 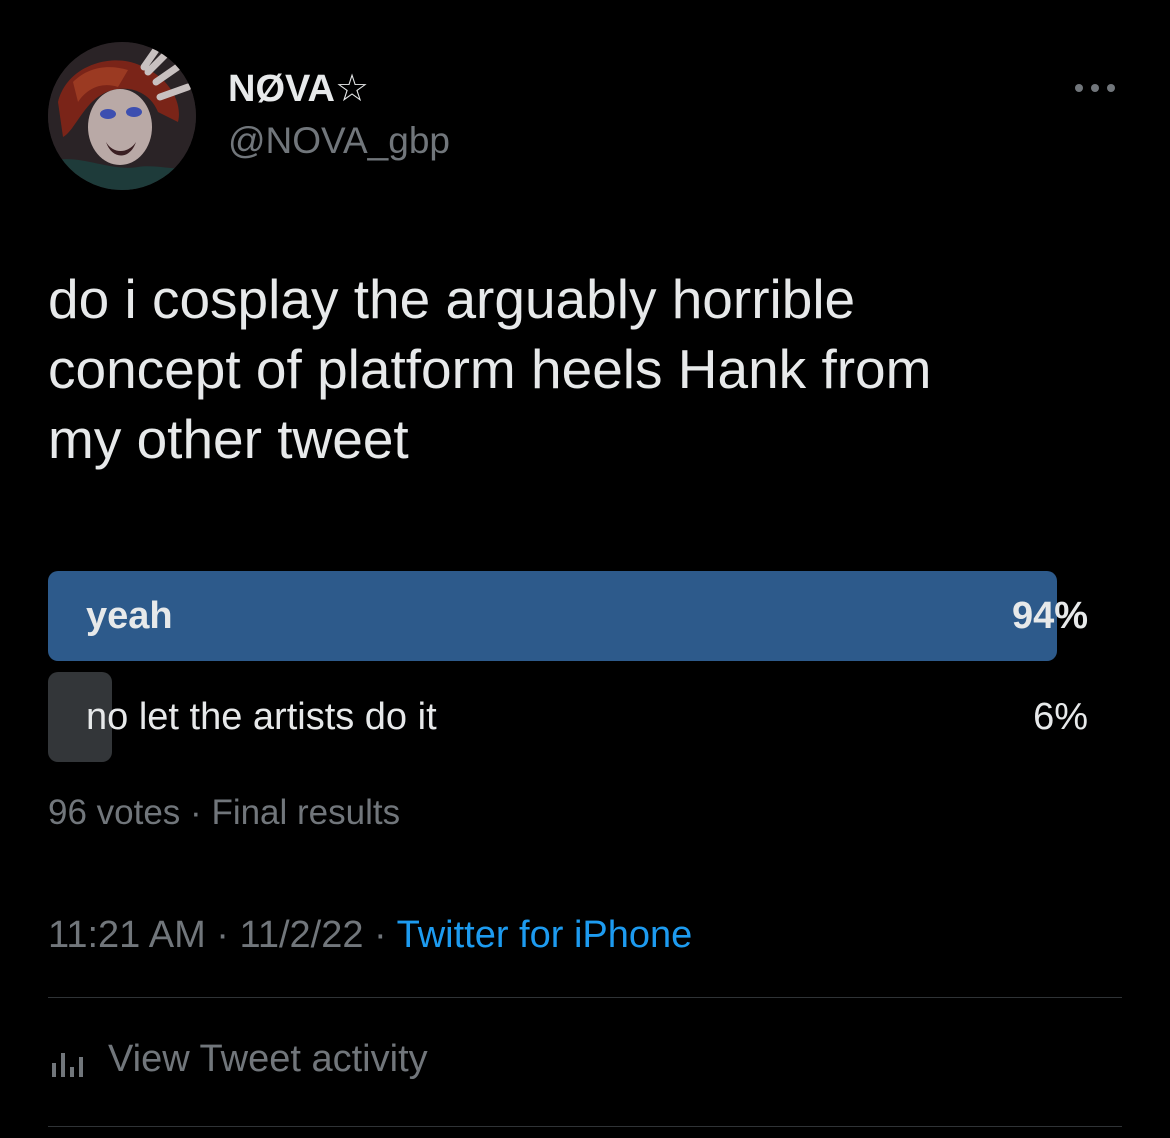 I want to click on tweet-source-link: Twitter for iPhone, so click(x=545, y=935).